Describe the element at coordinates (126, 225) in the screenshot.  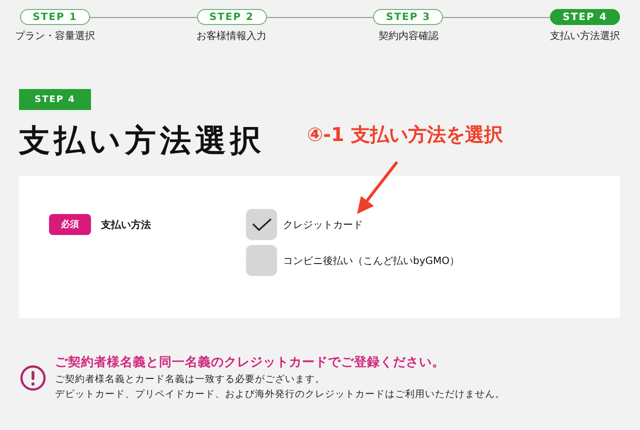
I see `field-label: 支払い方法` at that location.